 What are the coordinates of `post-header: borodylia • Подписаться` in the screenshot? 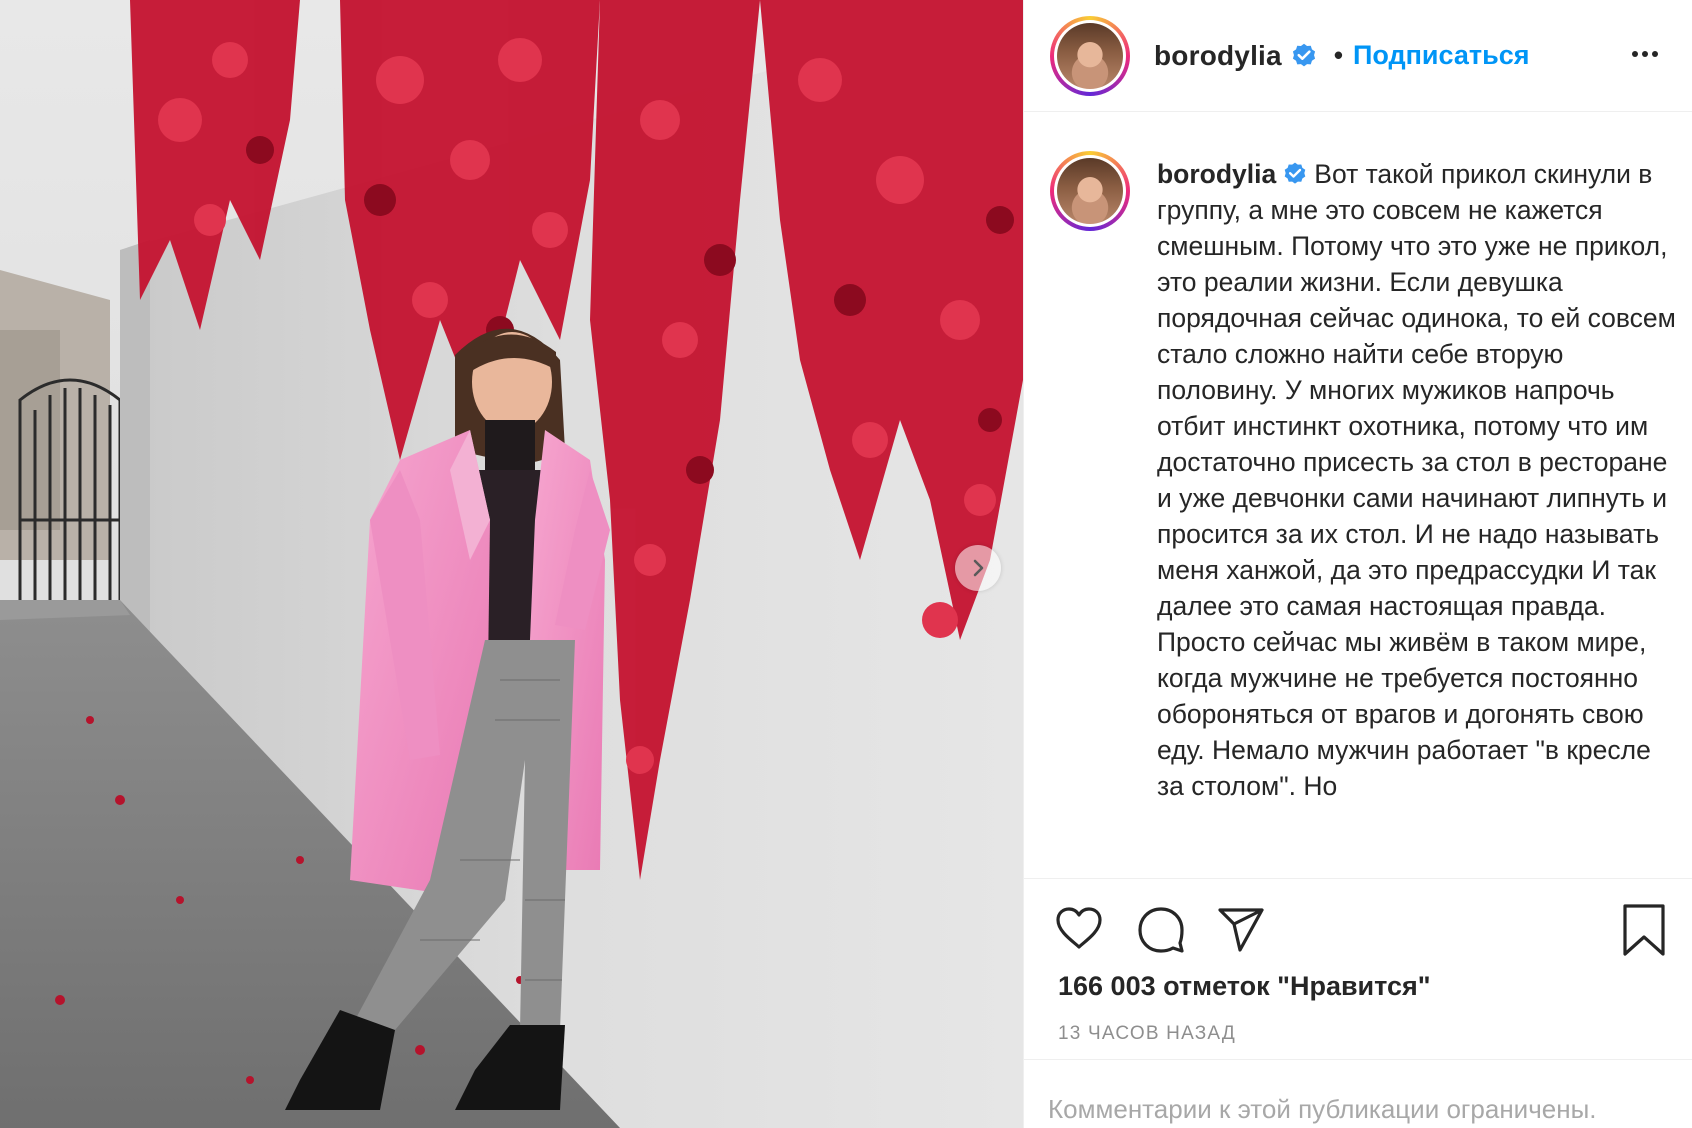 It's located at (1358, 56).